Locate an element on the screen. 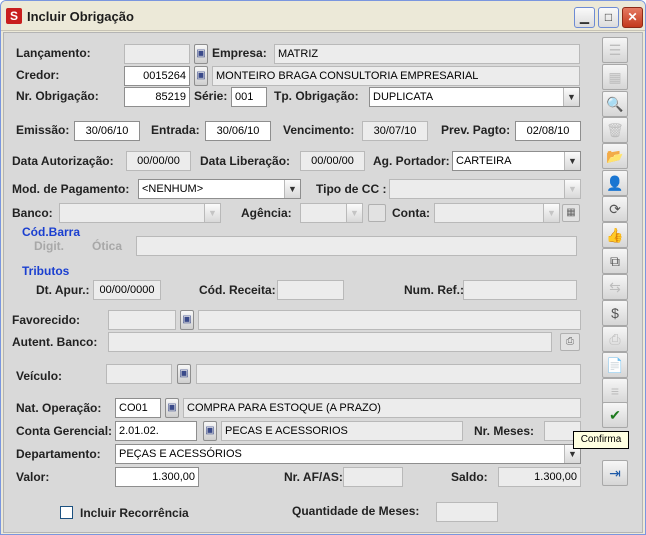  minimize-button: ▁ is located at coordinates (584, 17).